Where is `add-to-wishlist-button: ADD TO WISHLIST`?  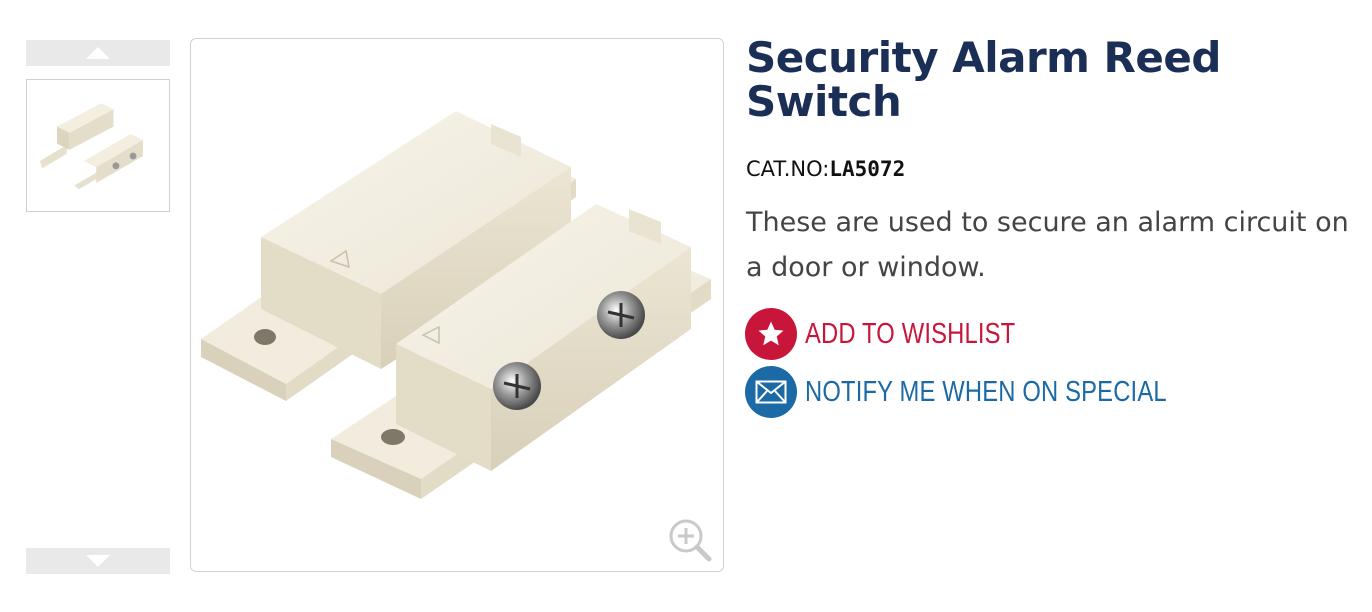 add-to-wishlist-button: ADD TO WISHLIST is located at coordinates (903, 334).